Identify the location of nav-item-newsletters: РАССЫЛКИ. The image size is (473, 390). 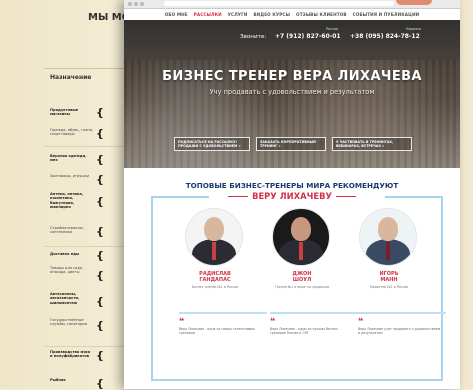
(208, 14).